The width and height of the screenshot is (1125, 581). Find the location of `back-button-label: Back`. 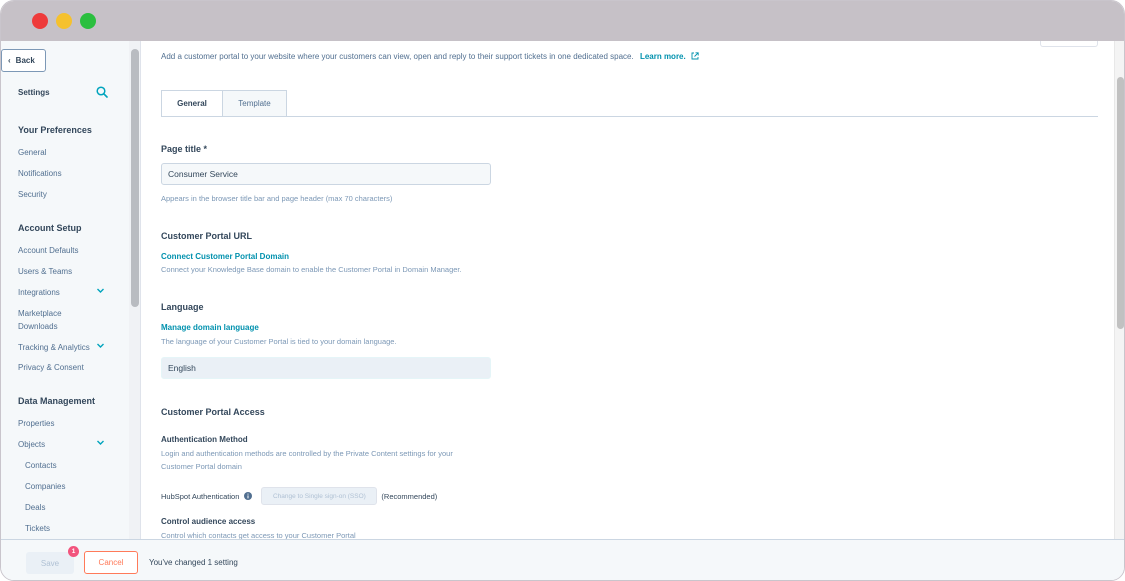

back-button-label: Back is located at coordinates (25, 60).